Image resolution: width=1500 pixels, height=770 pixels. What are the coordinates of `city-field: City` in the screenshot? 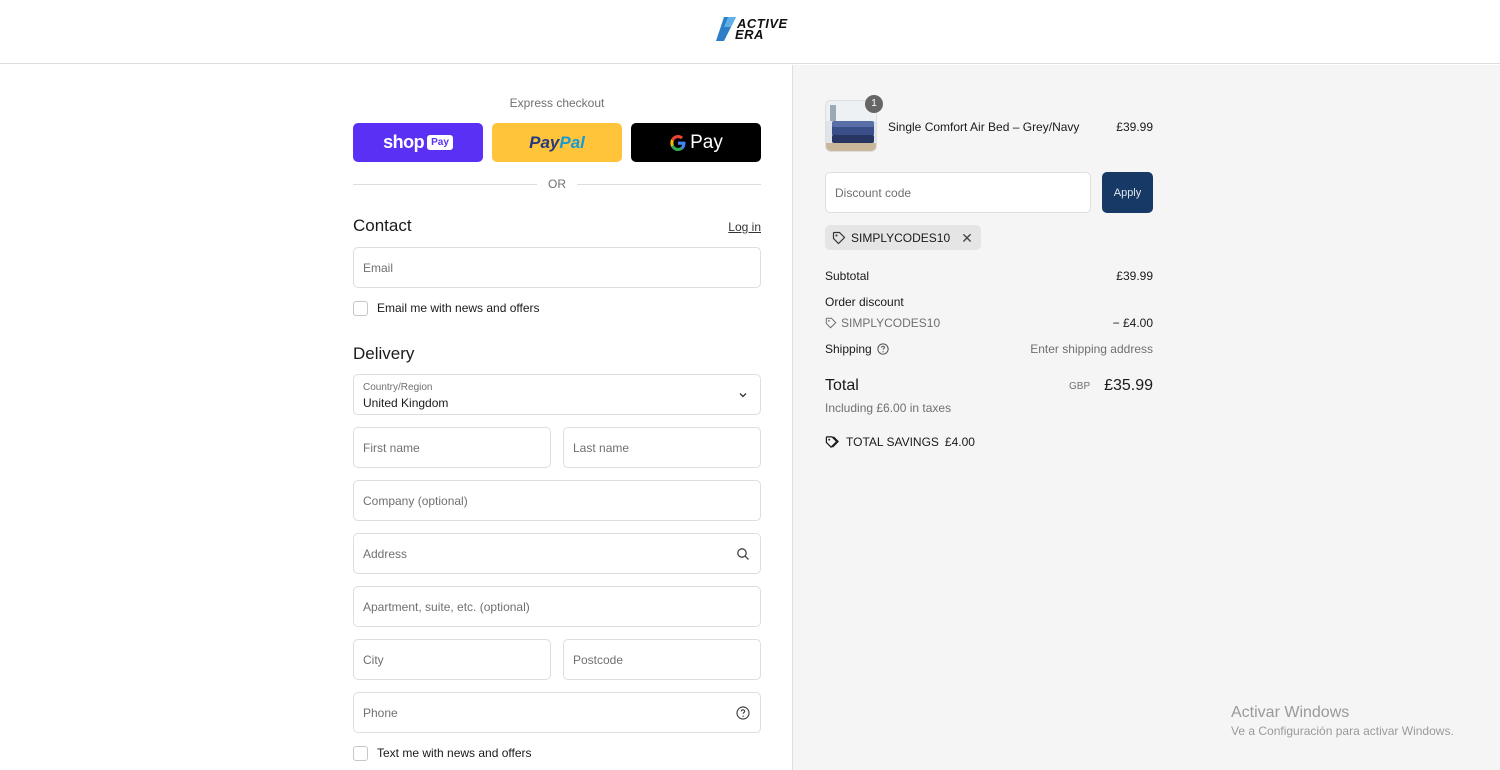 It's located at (452, 659).